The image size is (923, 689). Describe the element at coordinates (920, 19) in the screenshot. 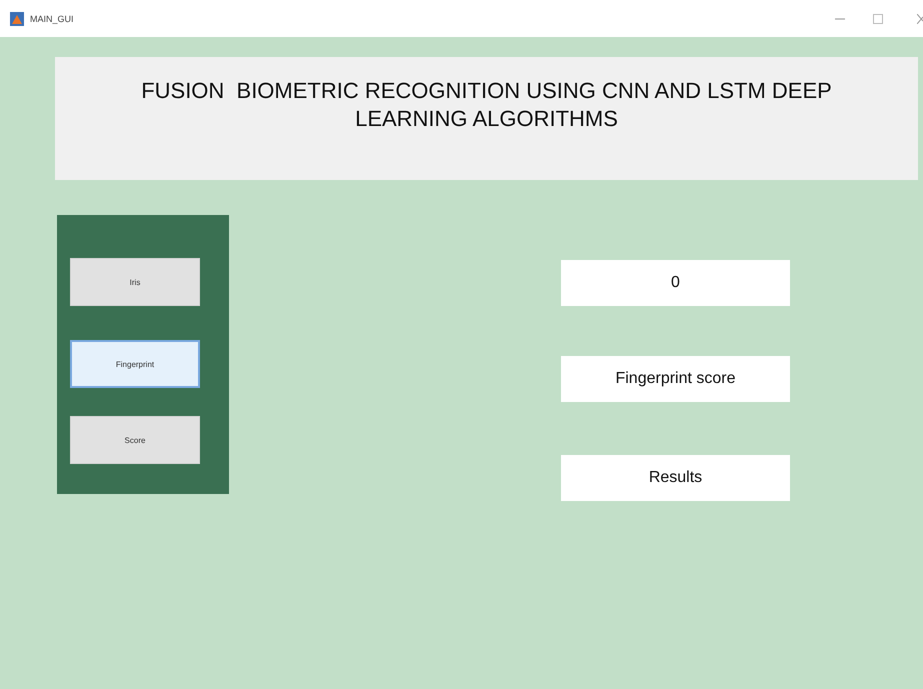

I see `close-icon` at that location.